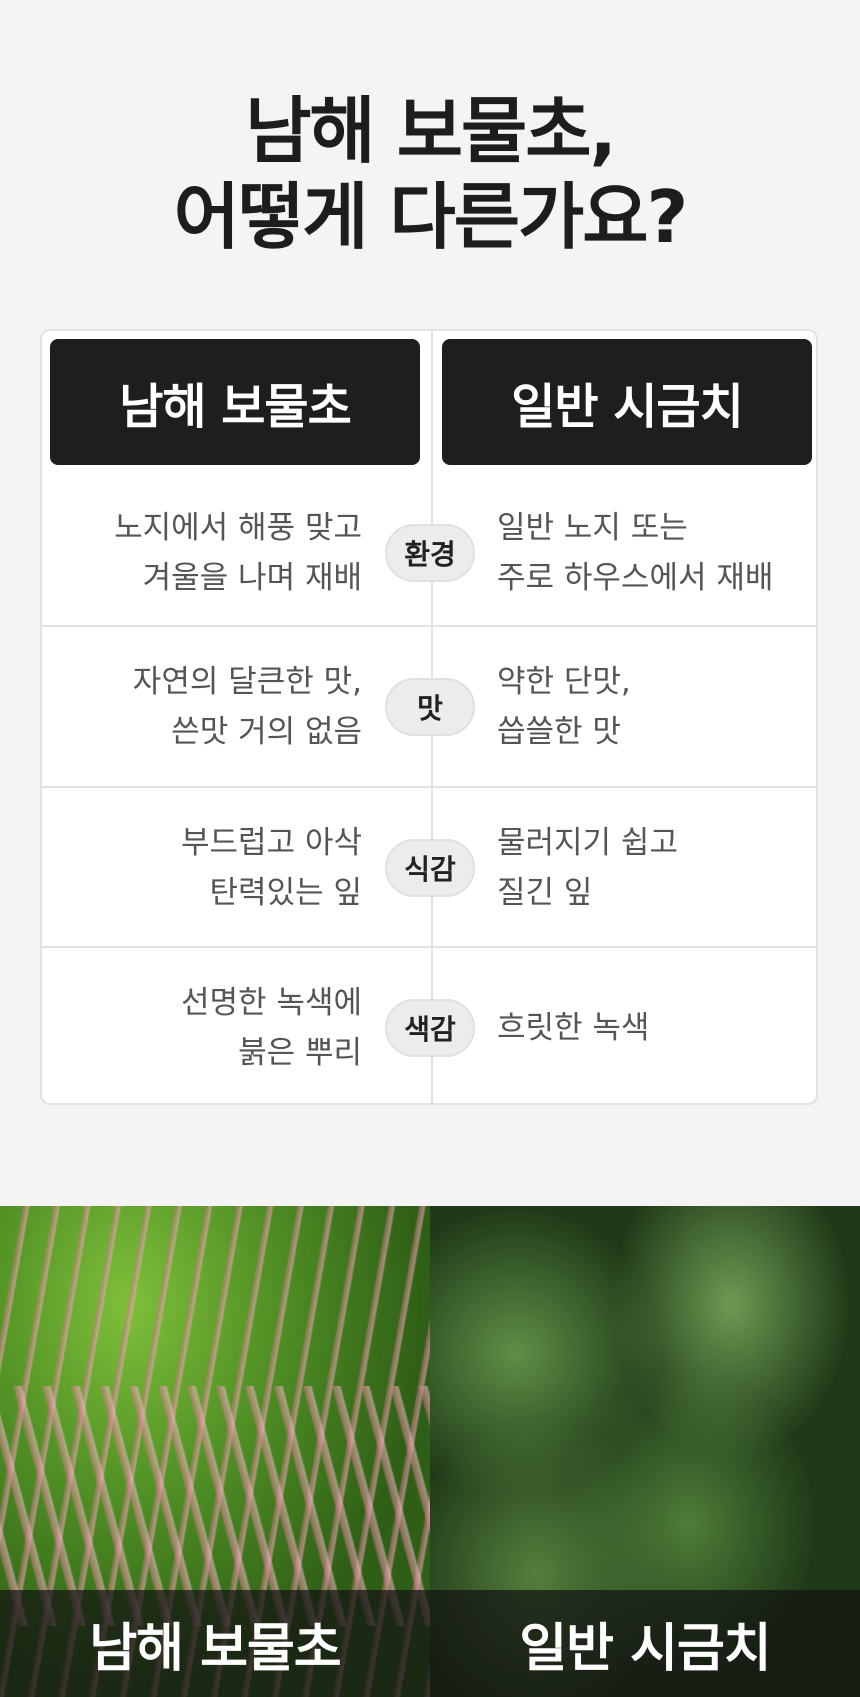  I want to click on cell-text: 붉은 뿌리, so click(300, 1053).